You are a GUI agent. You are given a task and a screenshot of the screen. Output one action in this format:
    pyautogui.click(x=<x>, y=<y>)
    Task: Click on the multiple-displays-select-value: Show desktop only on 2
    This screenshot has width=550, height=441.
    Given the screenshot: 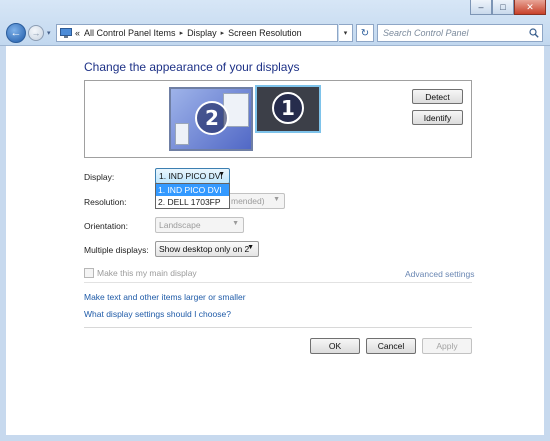 What is the action you would take?
    pyautogui.click(x=204, y=249)
    